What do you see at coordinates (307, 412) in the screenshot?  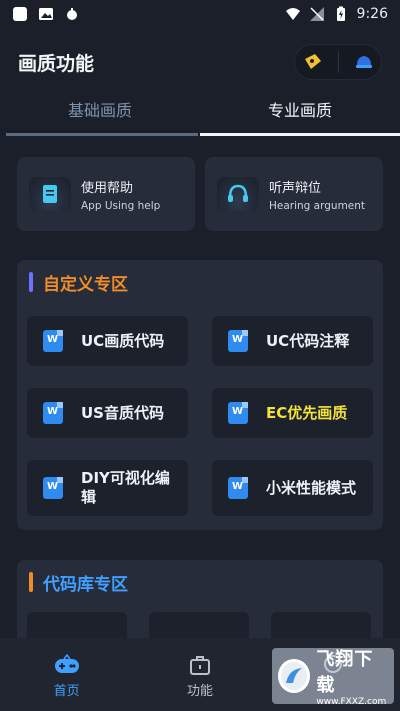 I see `code-item-label: EC优先画质` at bounding box center [307, 412].